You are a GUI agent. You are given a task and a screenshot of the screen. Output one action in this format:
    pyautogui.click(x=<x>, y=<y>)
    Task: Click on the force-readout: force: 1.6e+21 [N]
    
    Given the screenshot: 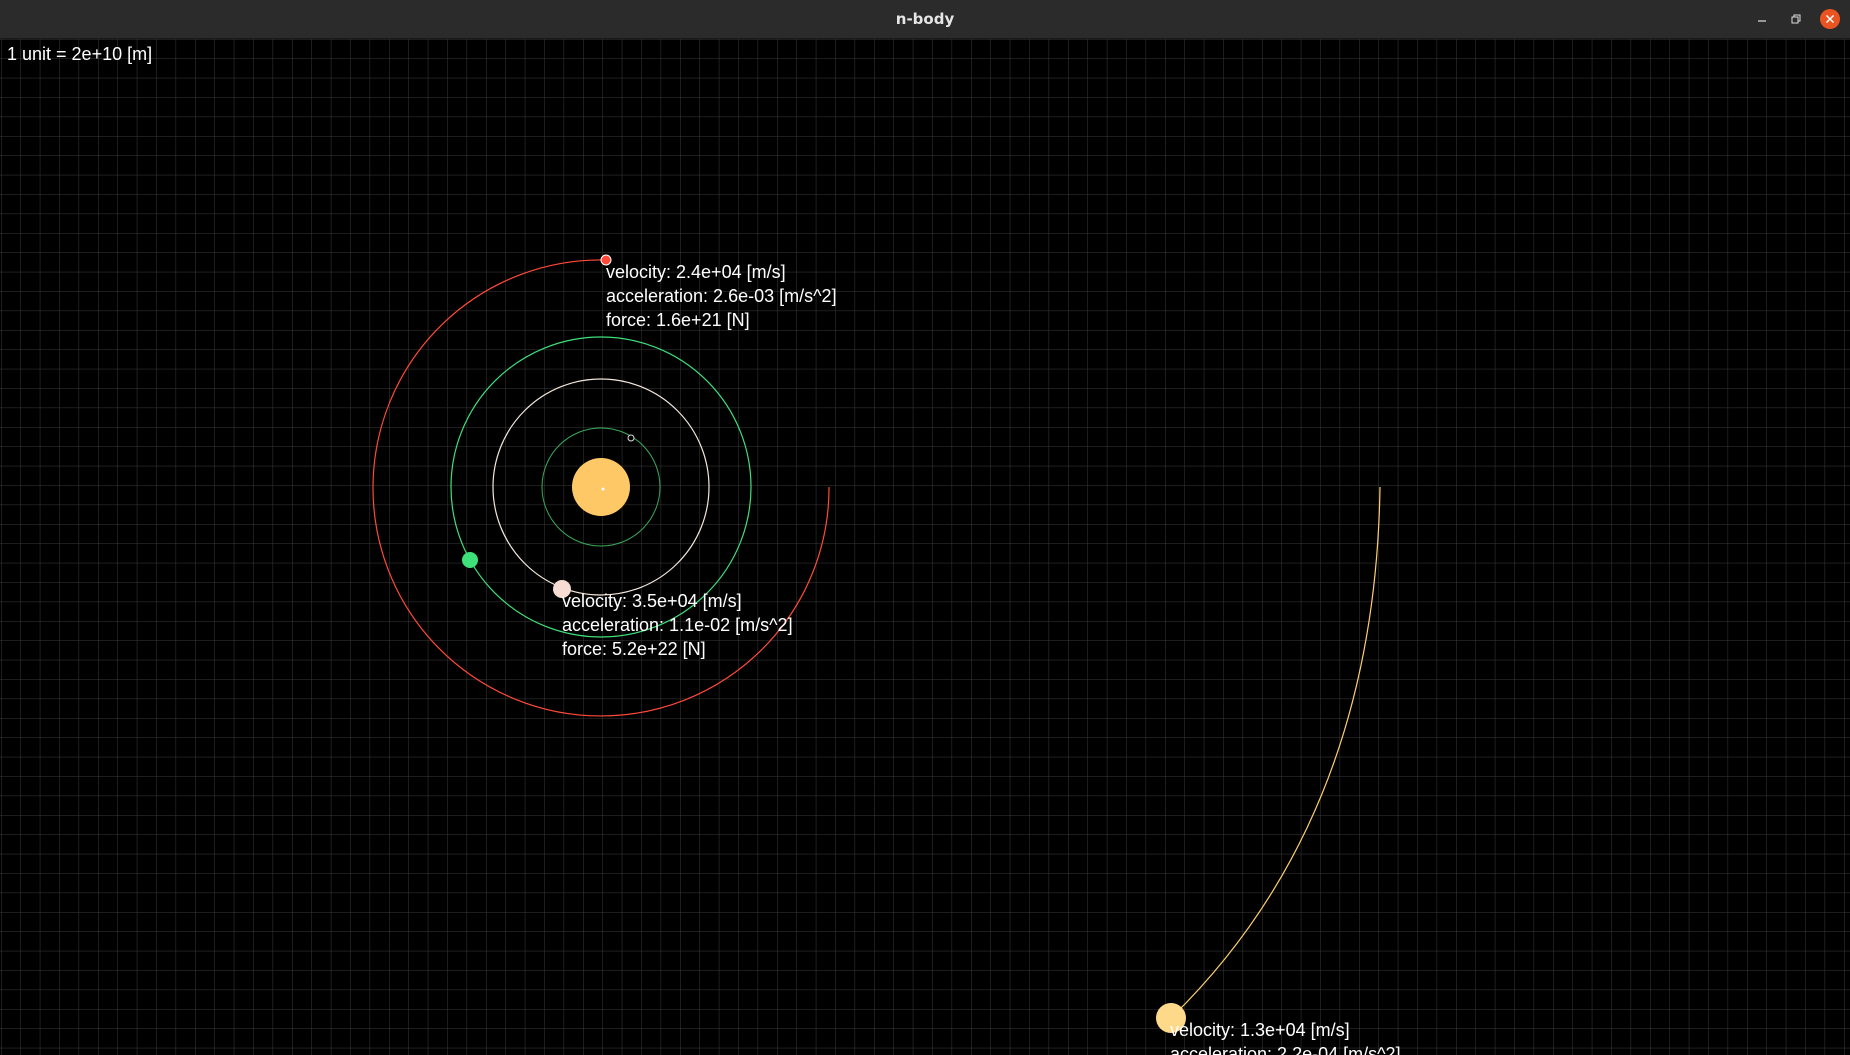 What is the action you would take?
    pyautogui.click(x=678, y=320)
    